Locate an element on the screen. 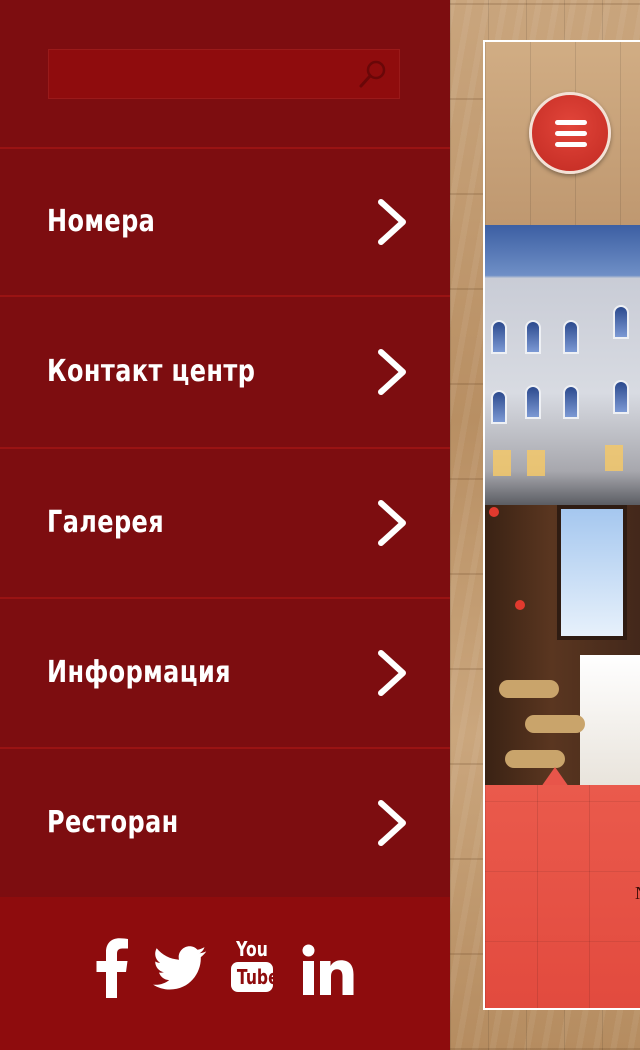 The image size is (640, 1050). preview-header is located at coordinates (562, 133).